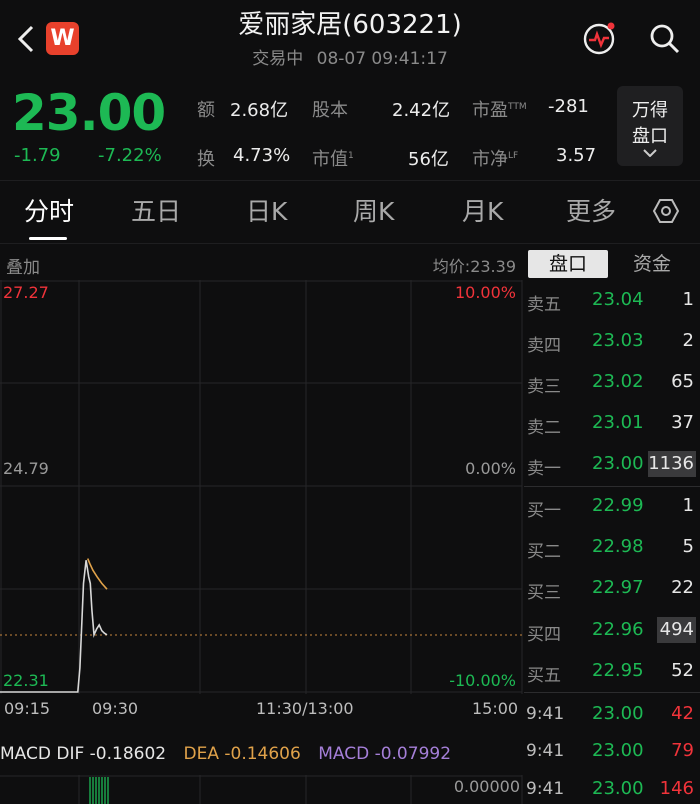 The height and width of the screenshot is (804, 700). Describe the element at coordinates (262, 155) in the screenshot. I see `stat-value-turnover-rate: 4.73%` at that location.